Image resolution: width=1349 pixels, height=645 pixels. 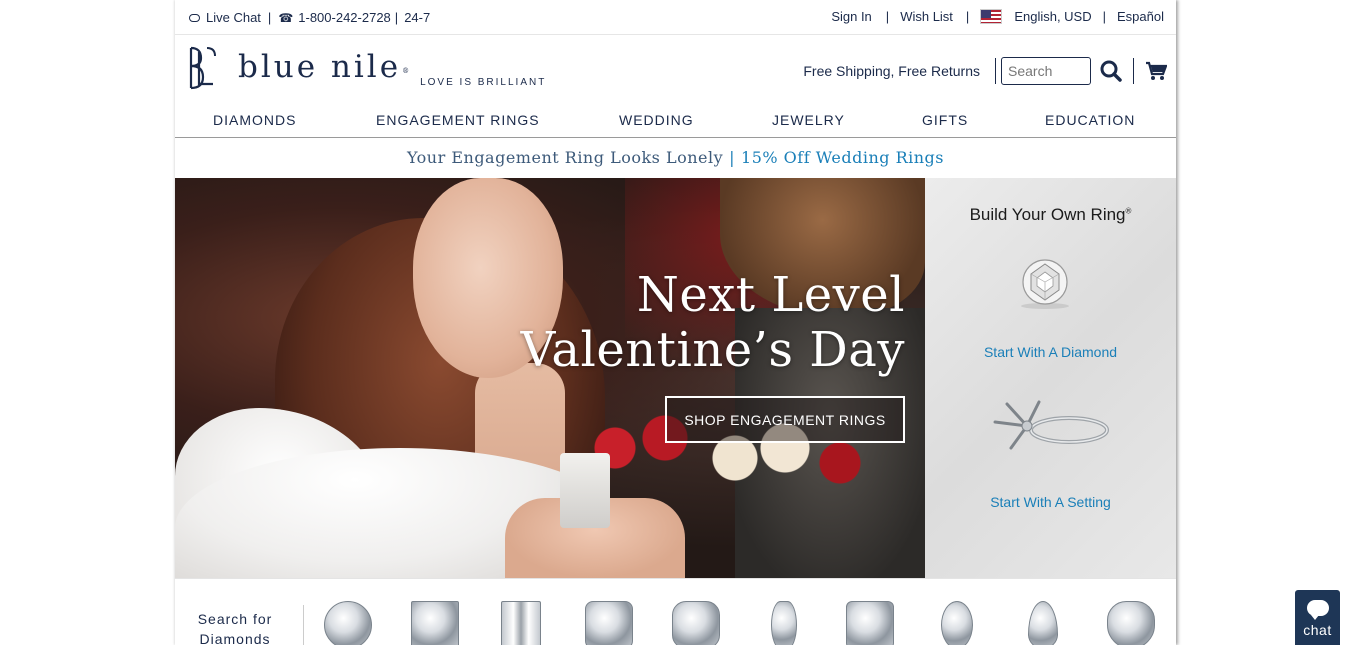 I want to click on sign-in-link: Sign In, so click(x=851, y=16).